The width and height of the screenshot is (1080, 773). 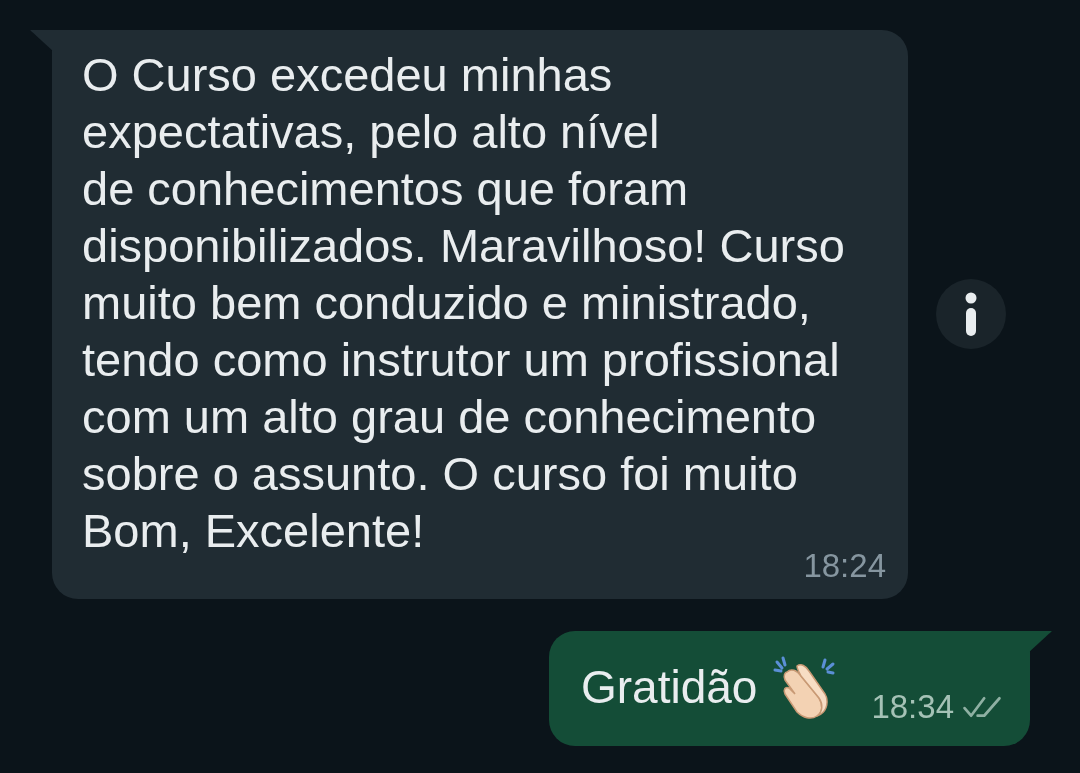 What do you see at coordinates (971, 314) in the screenshot?
I see `info-icon` at bounding box center [971, 314].